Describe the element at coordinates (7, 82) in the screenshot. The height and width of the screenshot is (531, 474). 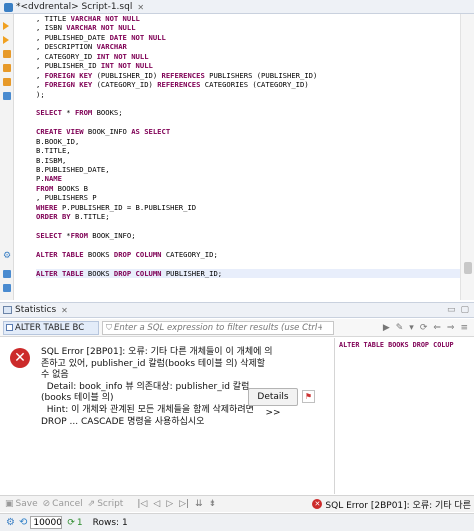
I see `export-icon` at that location.